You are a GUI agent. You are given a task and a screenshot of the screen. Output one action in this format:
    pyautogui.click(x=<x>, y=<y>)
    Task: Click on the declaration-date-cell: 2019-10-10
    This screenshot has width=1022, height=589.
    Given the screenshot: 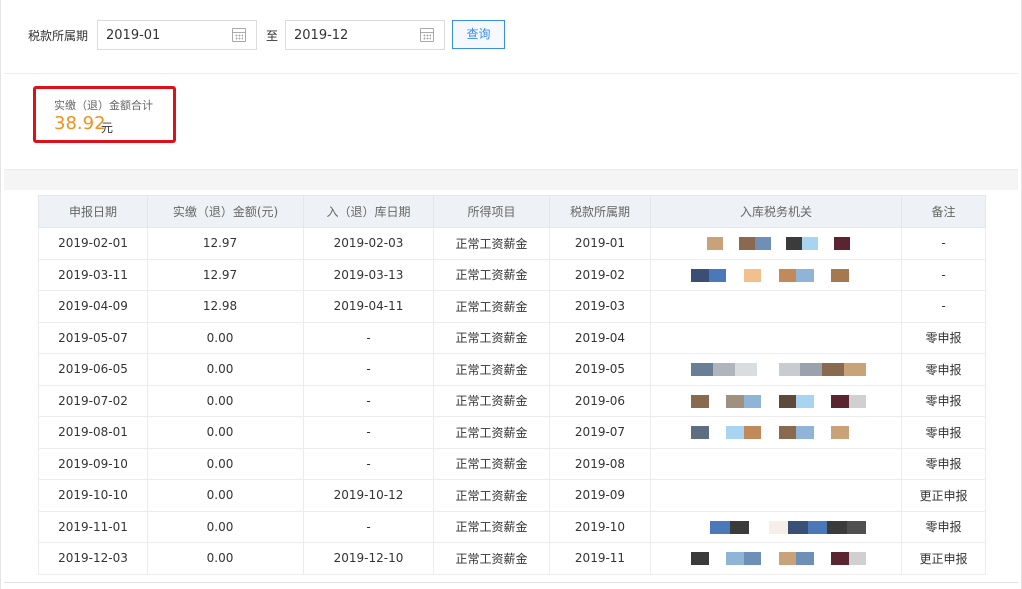 What is the action you would take?
    pyautogui.click(x=93, y=495)
    